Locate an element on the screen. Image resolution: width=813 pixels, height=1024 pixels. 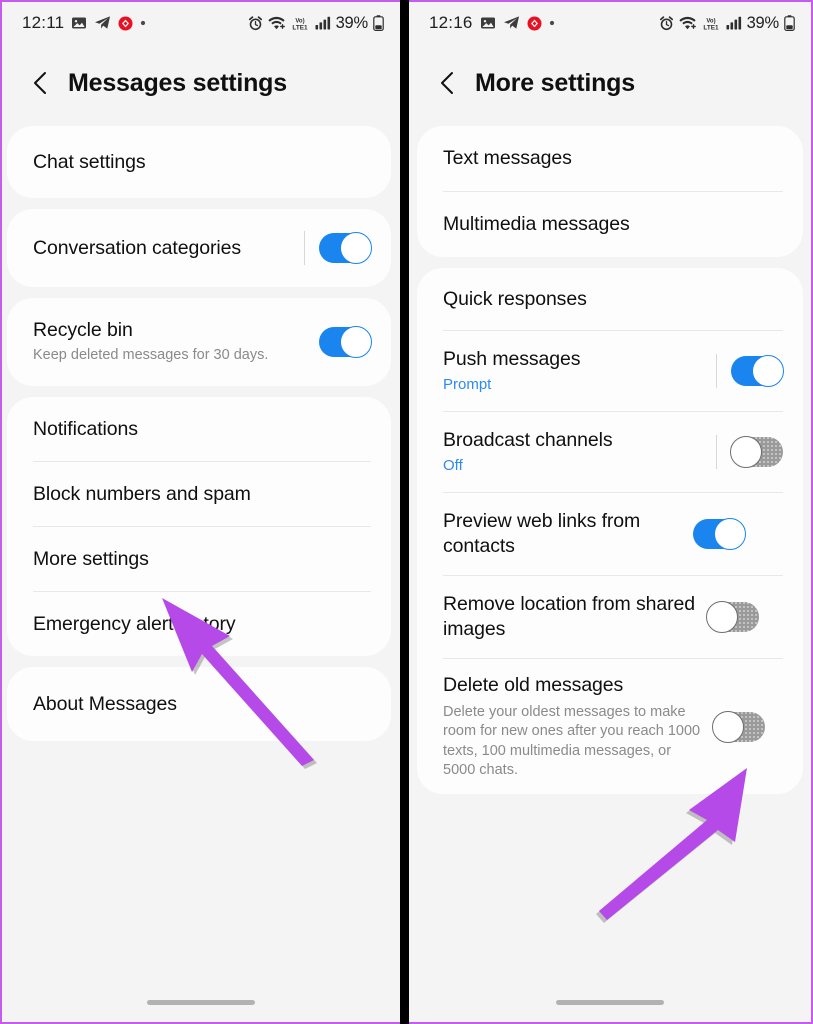
row-text: Remove location from shared images is located at coordinates (569, 617).